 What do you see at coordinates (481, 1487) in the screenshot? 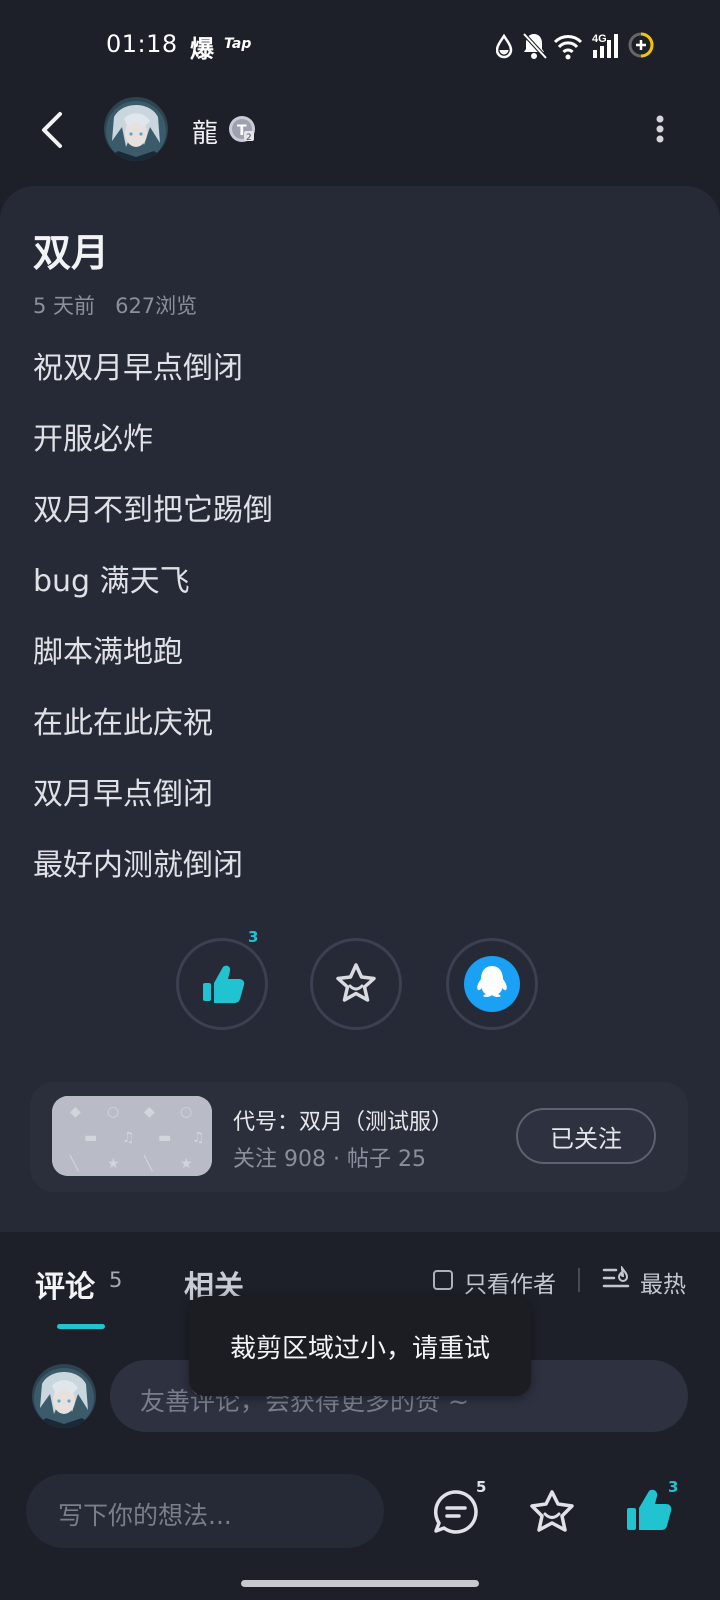
I see `comment-count: 5` at bounding box center [481, 1487].